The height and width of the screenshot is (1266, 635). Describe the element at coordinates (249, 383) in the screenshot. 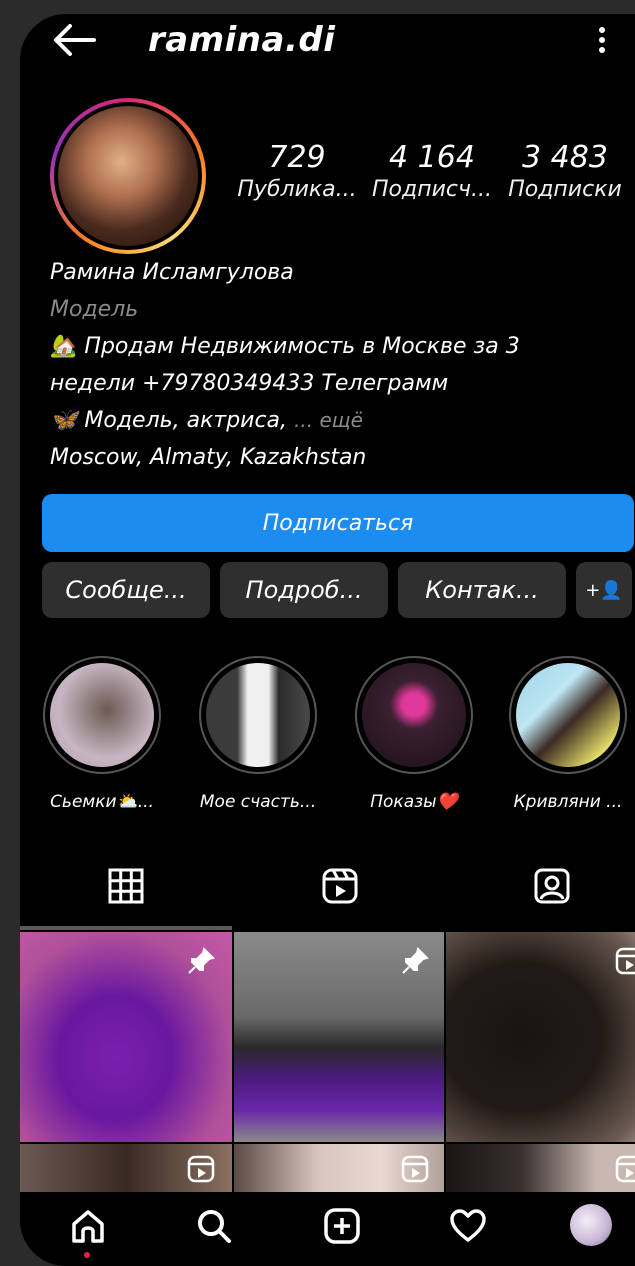

I see `bio-line-2: недели +79780349433 Телеграмм` at that location.